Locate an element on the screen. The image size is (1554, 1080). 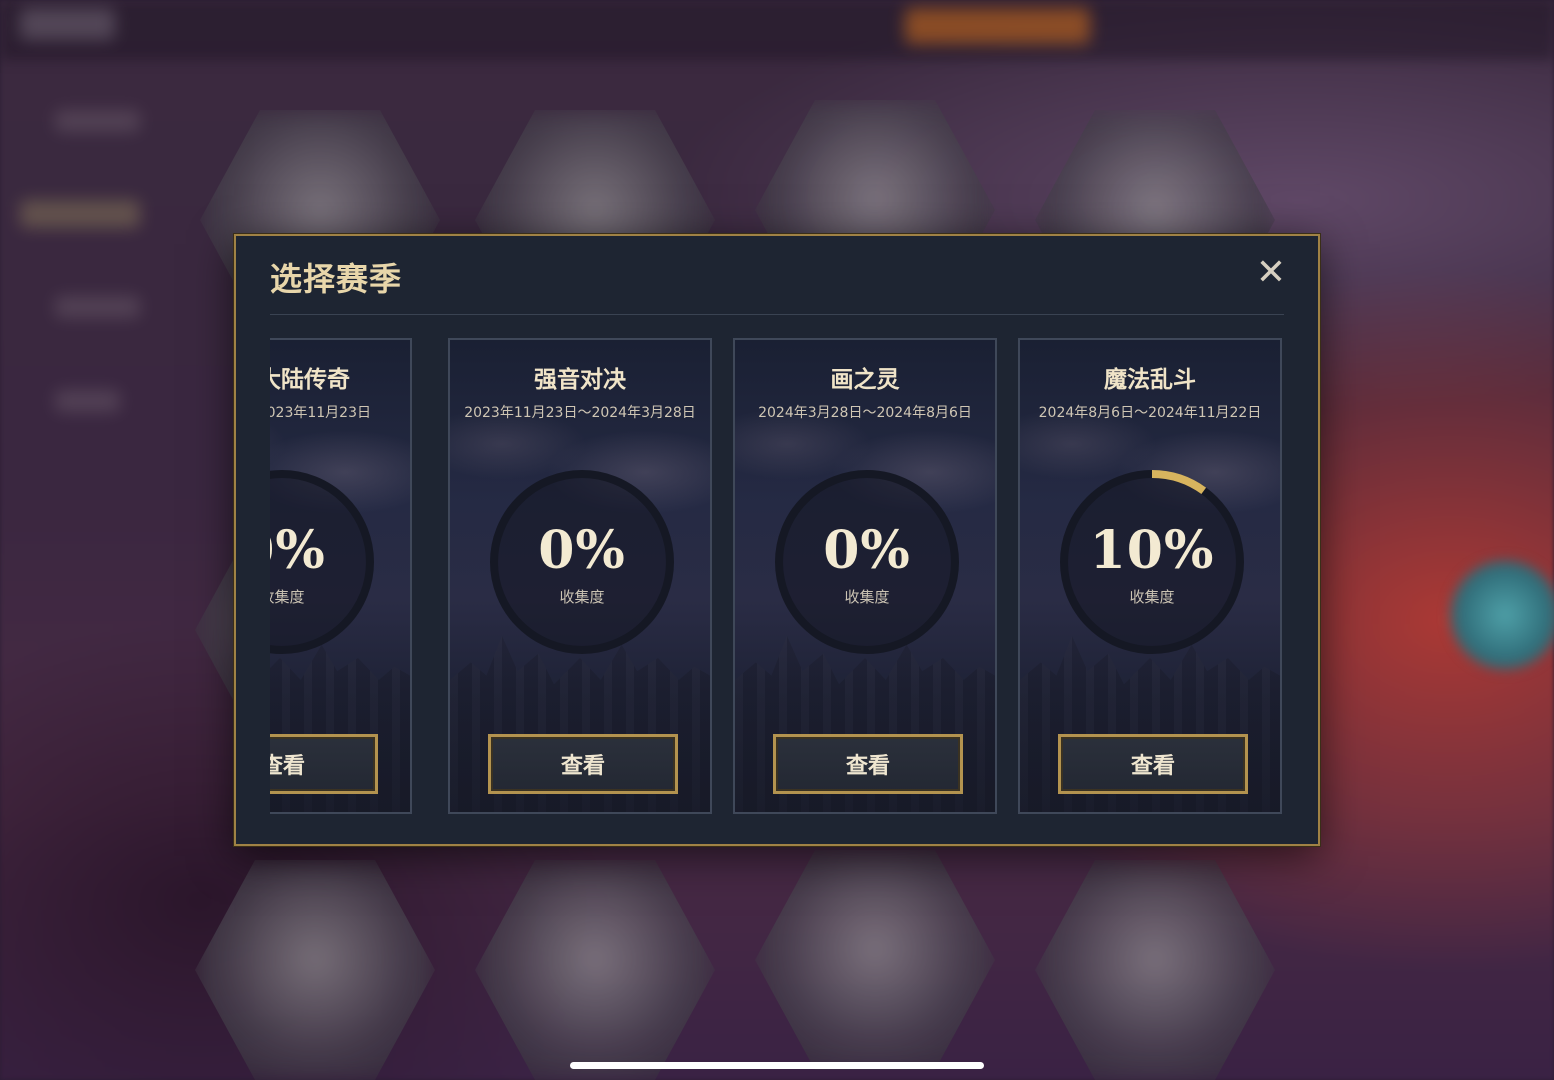
season-dates: 2024年3月28日～2024年8月6日 is located at coordinates (865, 413).